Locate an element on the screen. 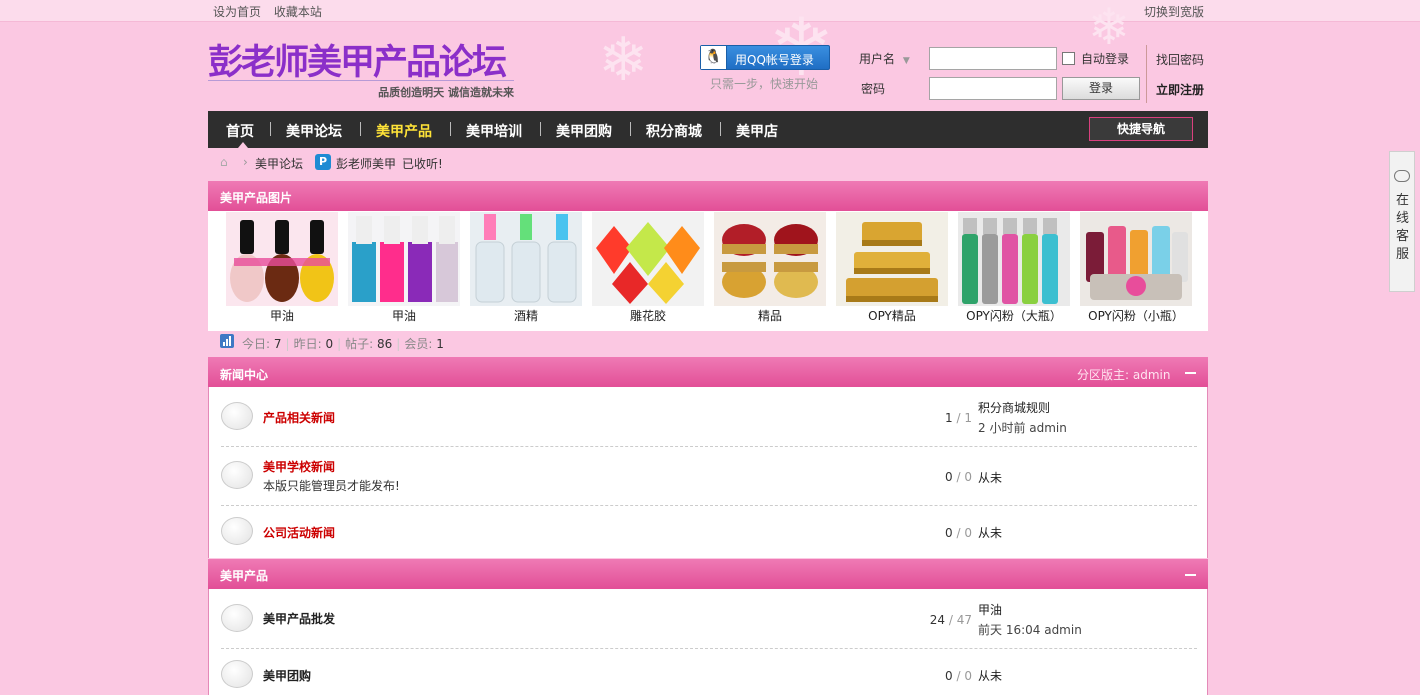 The height and width of the screenshot is (695, 1420). gallery-caption: OPY闪粉（大瓶） is located at coordinates (1014, 315).